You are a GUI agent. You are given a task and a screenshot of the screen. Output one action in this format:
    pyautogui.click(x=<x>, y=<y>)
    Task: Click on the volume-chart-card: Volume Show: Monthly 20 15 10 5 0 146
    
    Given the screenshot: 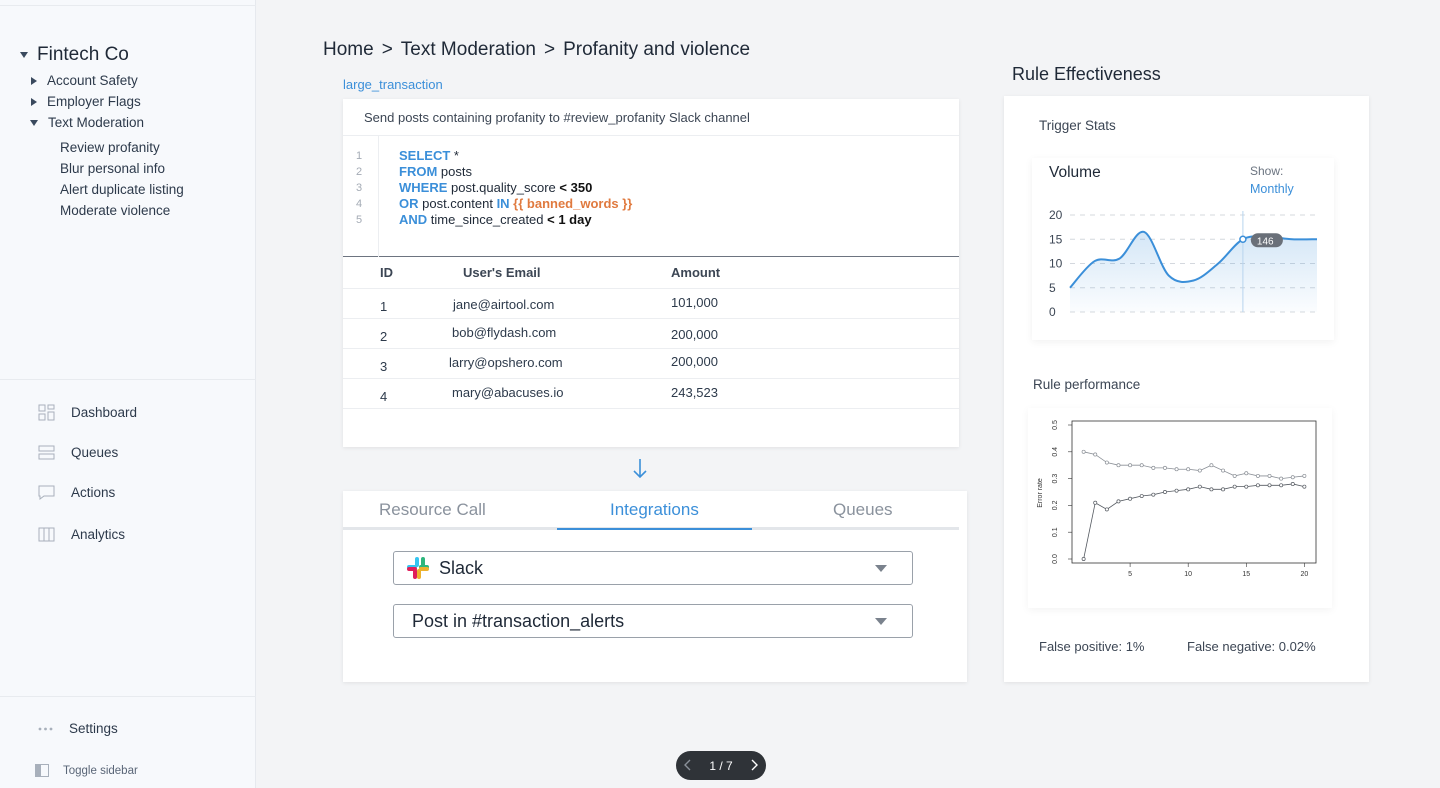 What is the action you would take?
    pyautogui.click(x=1183, y=249)
    